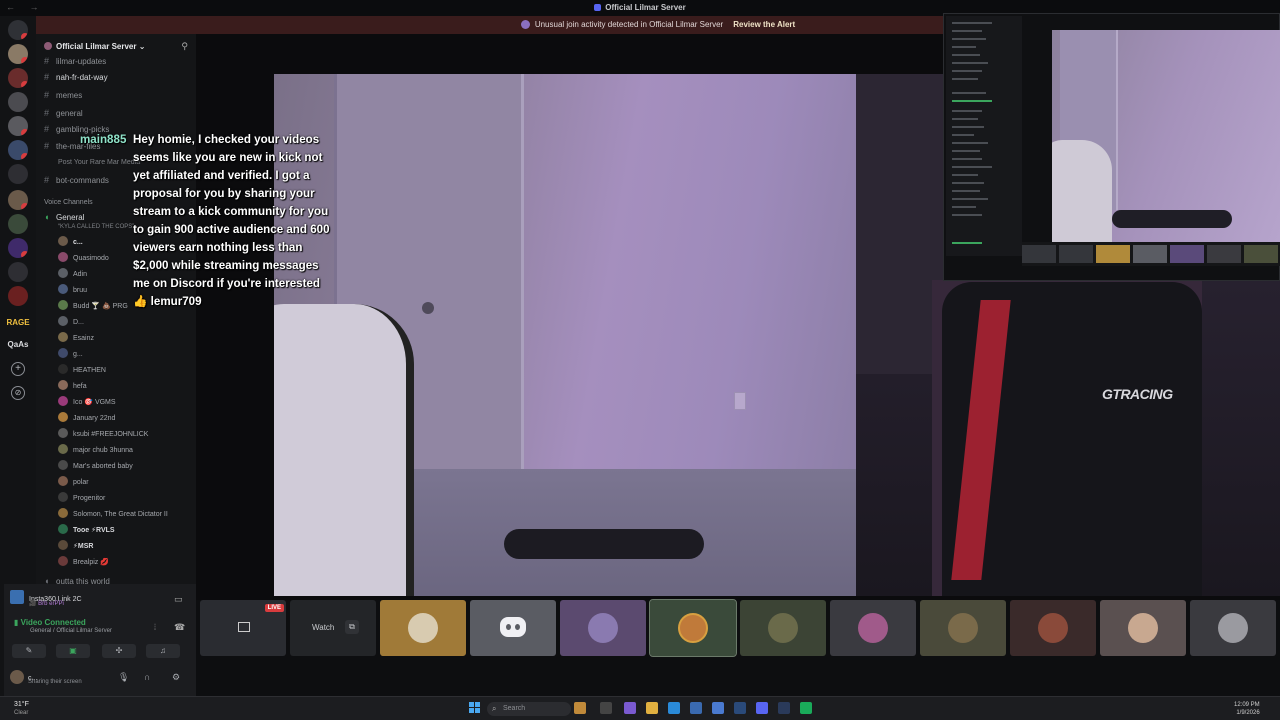  Describe the element at coordinates (1187, 254) in the screenshot. I see `mini-thumb` at that location.